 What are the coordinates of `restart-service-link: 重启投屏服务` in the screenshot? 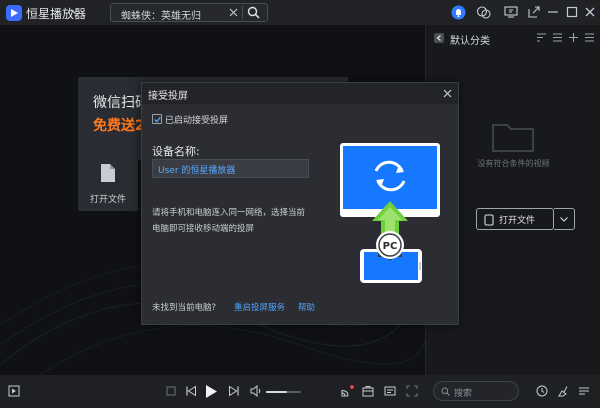 It's located at (259, 307).